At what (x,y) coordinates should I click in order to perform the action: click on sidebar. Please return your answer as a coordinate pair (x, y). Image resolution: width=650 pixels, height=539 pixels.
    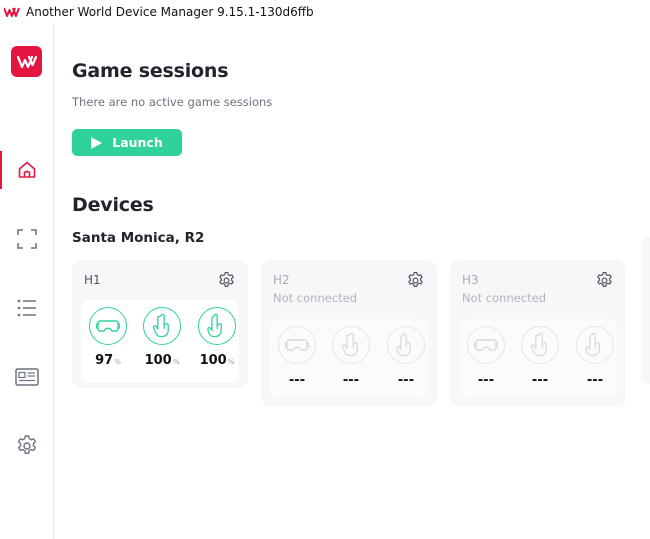
    Looking at the image, I should click on (27, 281).